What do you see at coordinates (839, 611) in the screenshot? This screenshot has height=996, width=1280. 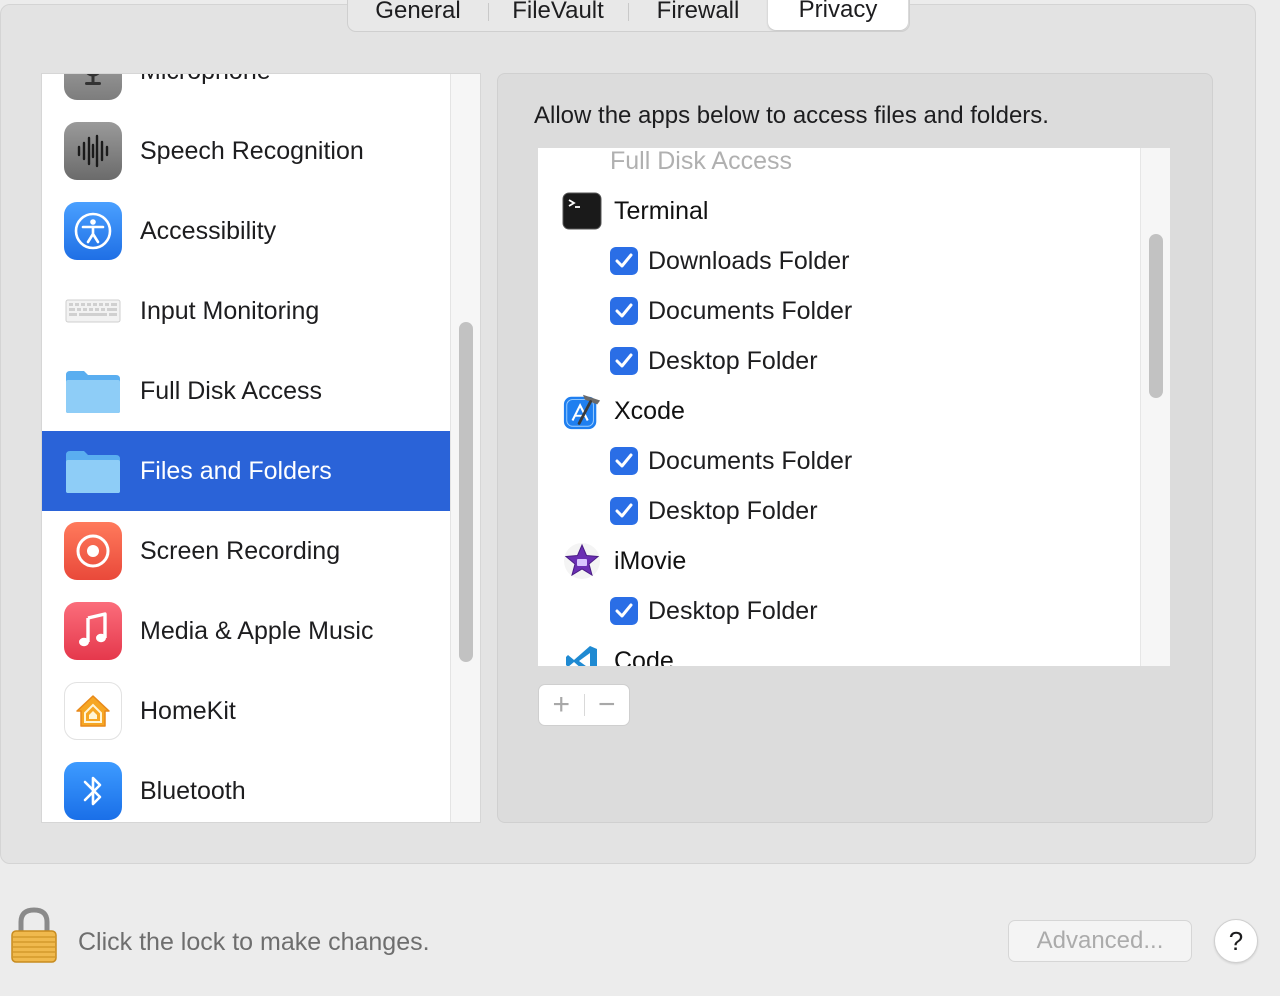 I see `folder-row-imovie-desktop: Desktop Folder` at bounding box center [839, 611].